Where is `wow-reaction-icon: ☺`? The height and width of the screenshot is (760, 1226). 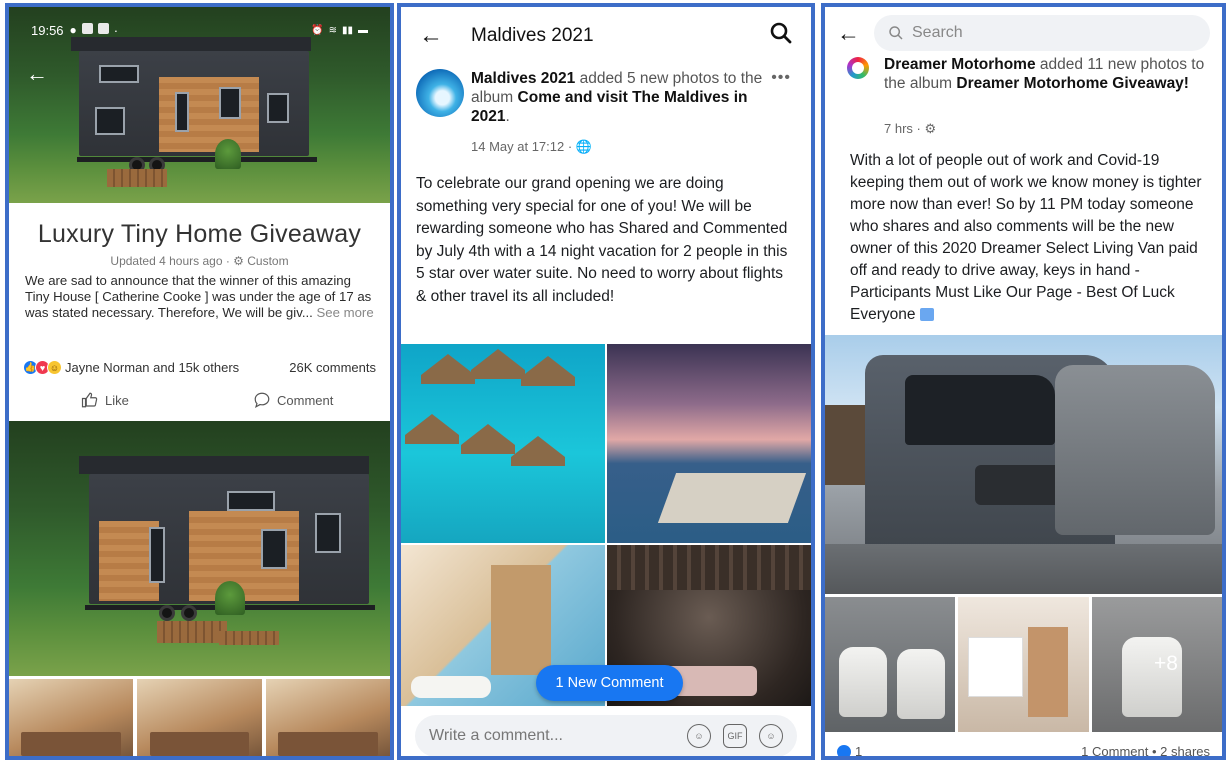
wow-reaction-icon: ☺ is located at coordinates (54, 367).